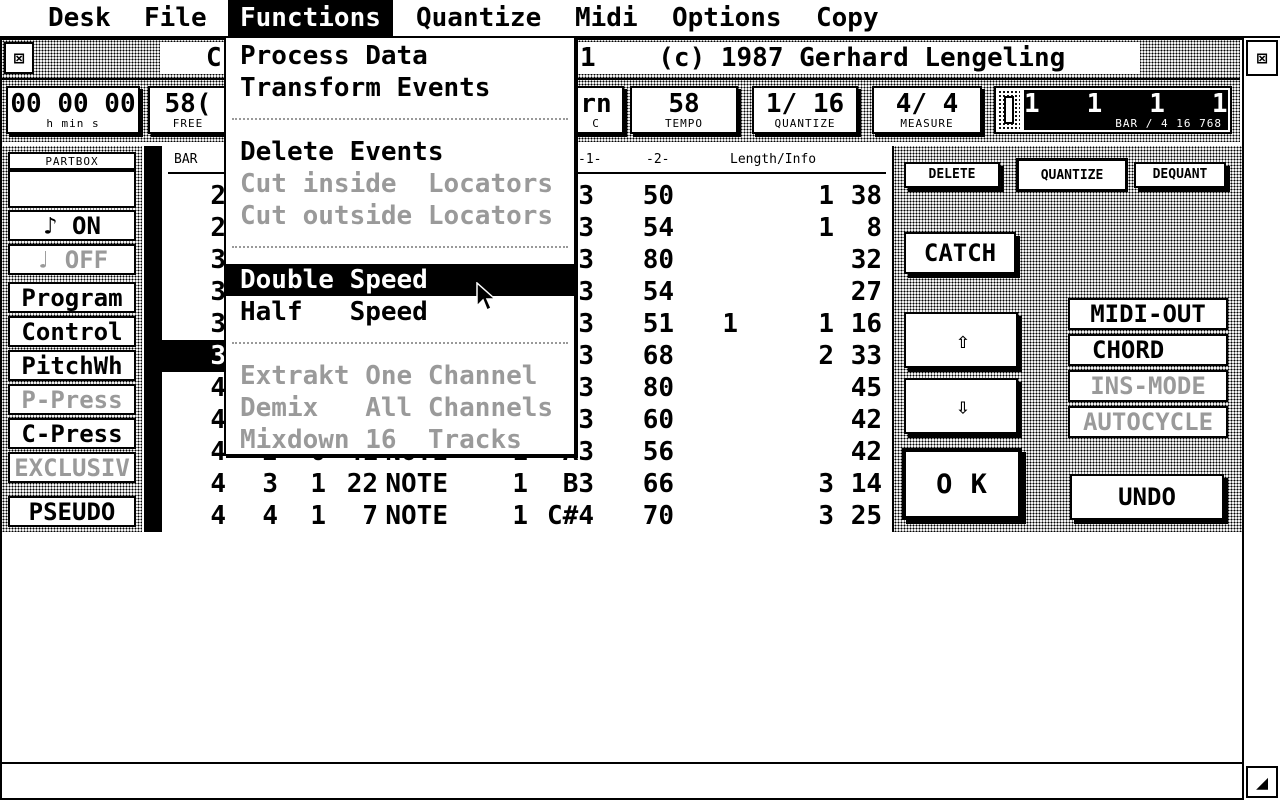 The image size is (1280, 800). I want to click on event-cell-note: B3, so click(578, 484).